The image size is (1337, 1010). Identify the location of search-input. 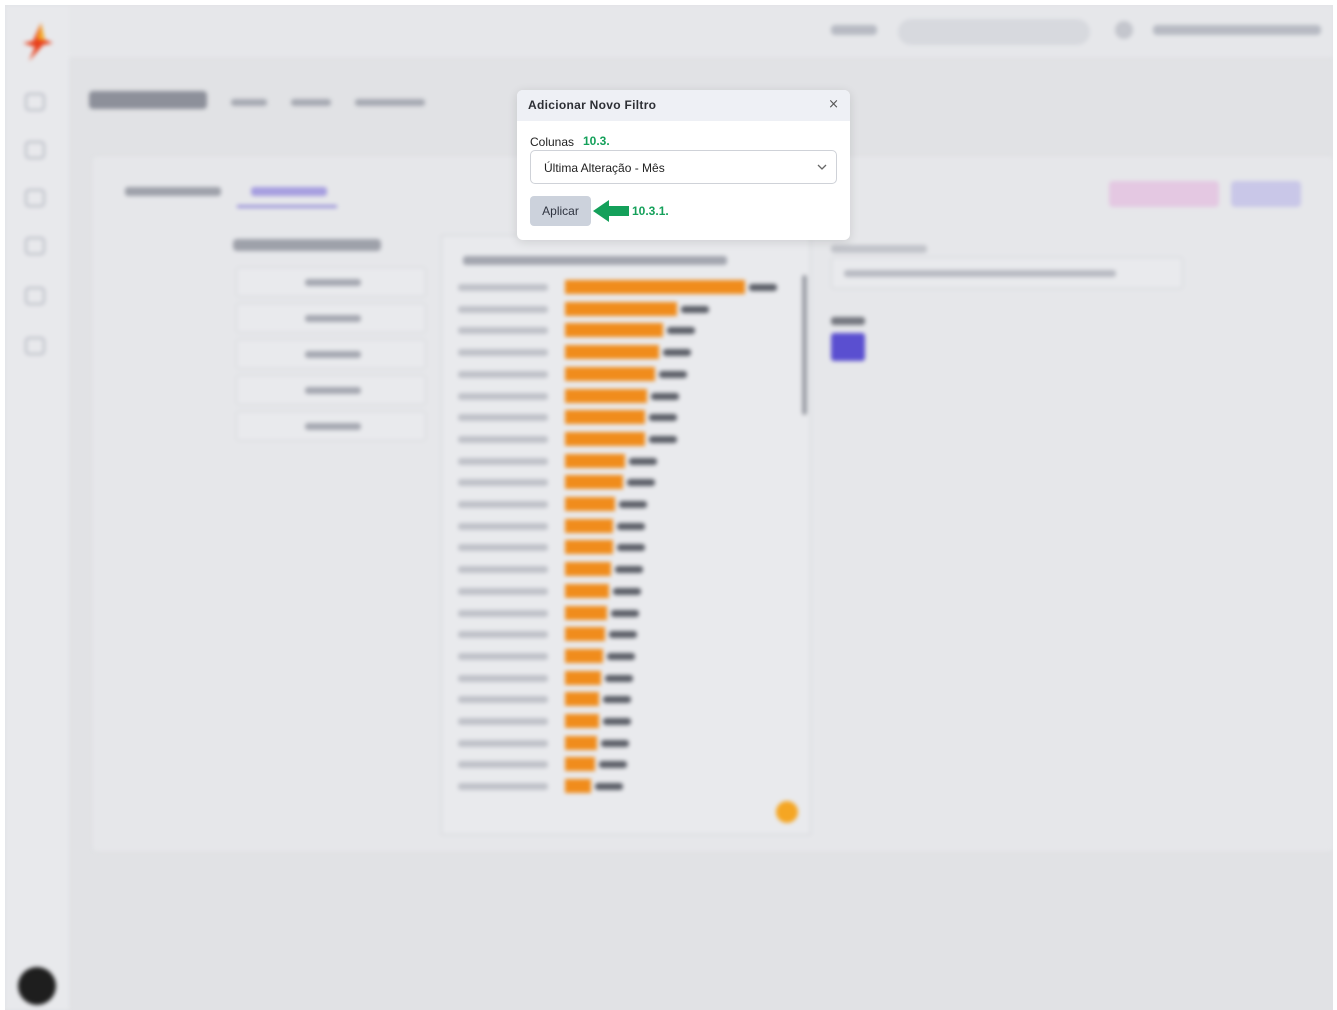
(994, 32).